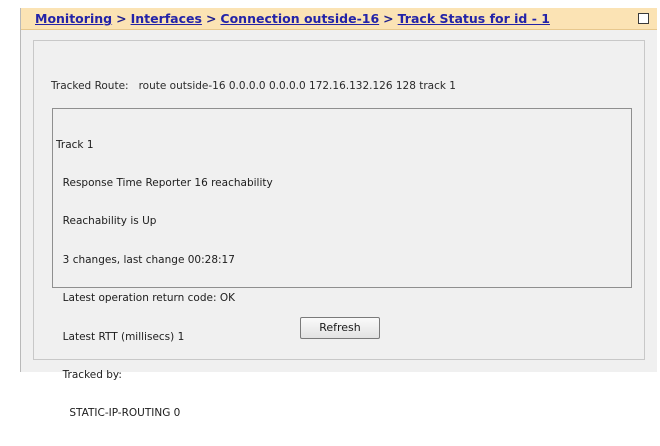 This screenshot has width=660, height=446. What do you see at coordinates (75, 144) in the screenshot?
I see `status-line: Track 1` at bounding box center [75, 144].